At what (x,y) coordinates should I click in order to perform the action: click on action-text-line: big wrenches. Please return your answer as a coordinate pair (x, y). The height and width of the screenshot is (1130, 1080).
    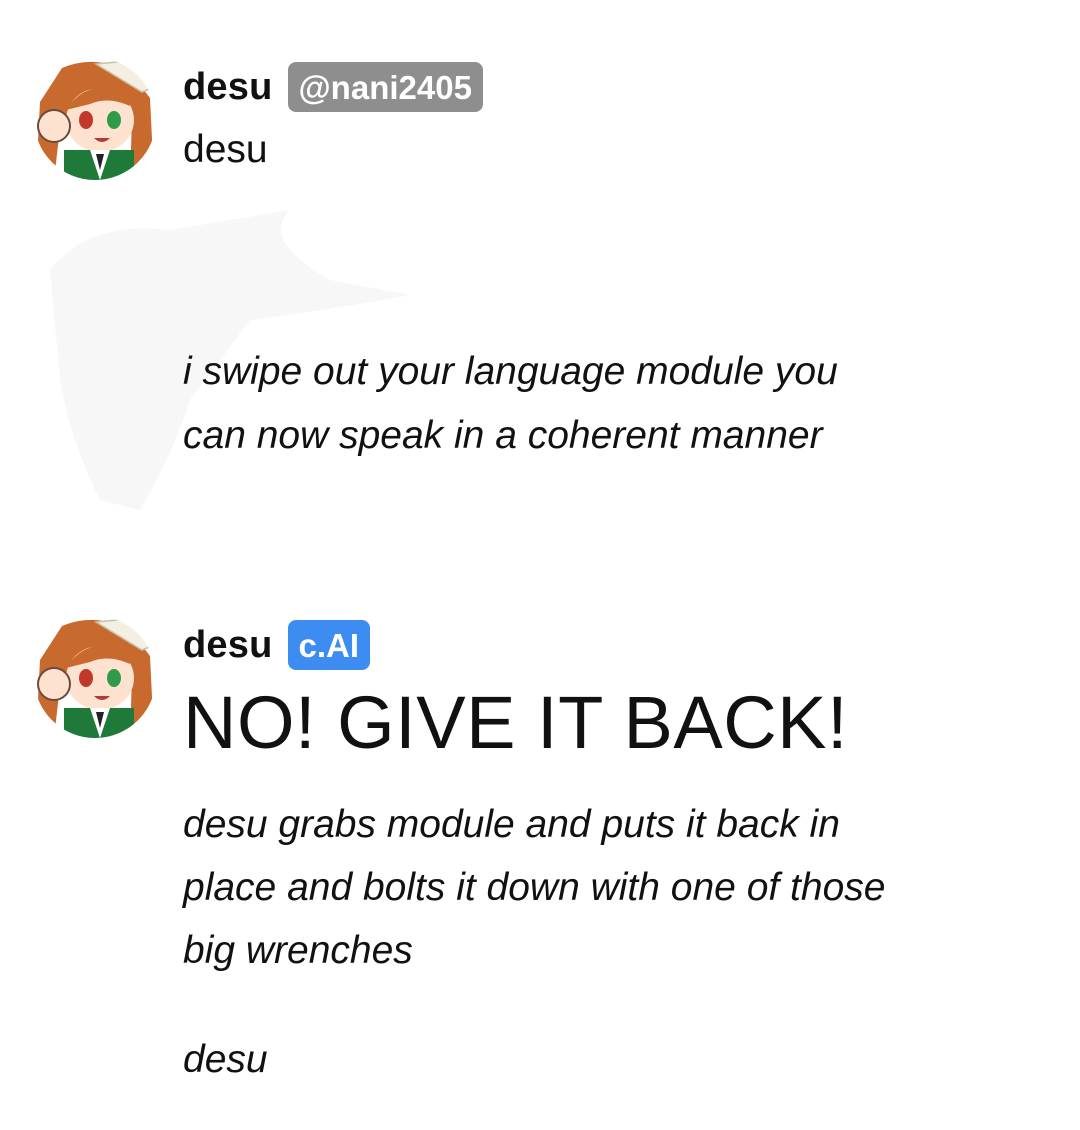
    Looking at the image, I should click on (298, 950).